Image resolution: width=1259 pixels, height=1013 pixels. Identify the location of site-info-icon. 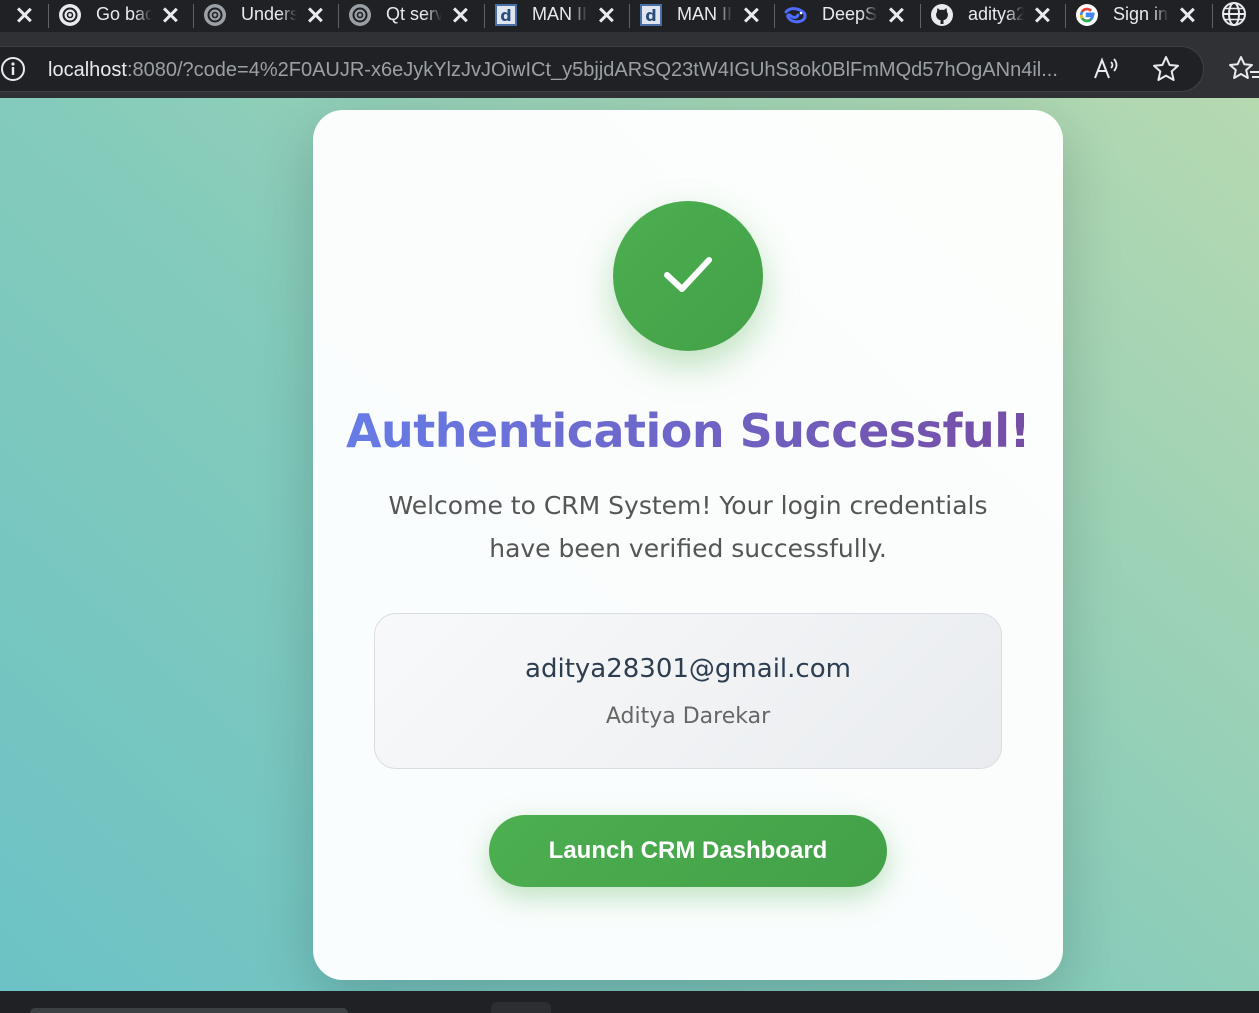
(13, 69).